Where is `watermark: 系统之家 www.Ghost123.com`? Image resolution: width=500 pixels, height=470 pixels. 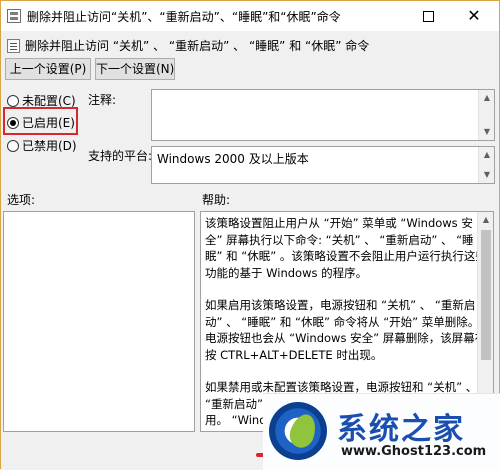 watermark: 系统之家 www.Ghost123.com is located at coordinates (381, 431).